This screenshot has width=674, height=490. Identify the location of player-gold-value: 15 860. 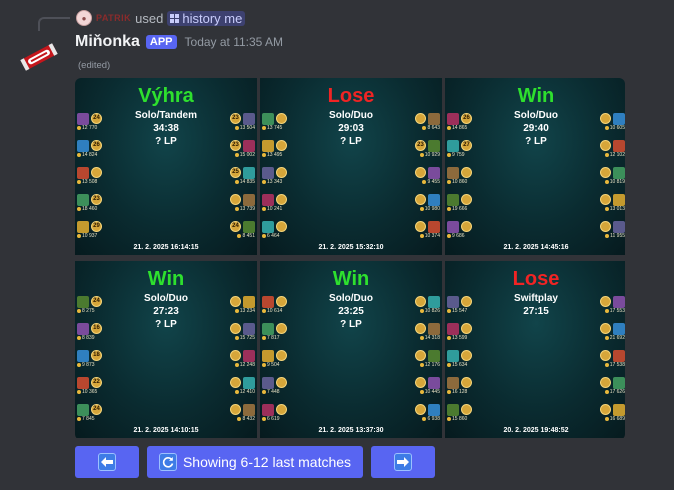
(460, 419).